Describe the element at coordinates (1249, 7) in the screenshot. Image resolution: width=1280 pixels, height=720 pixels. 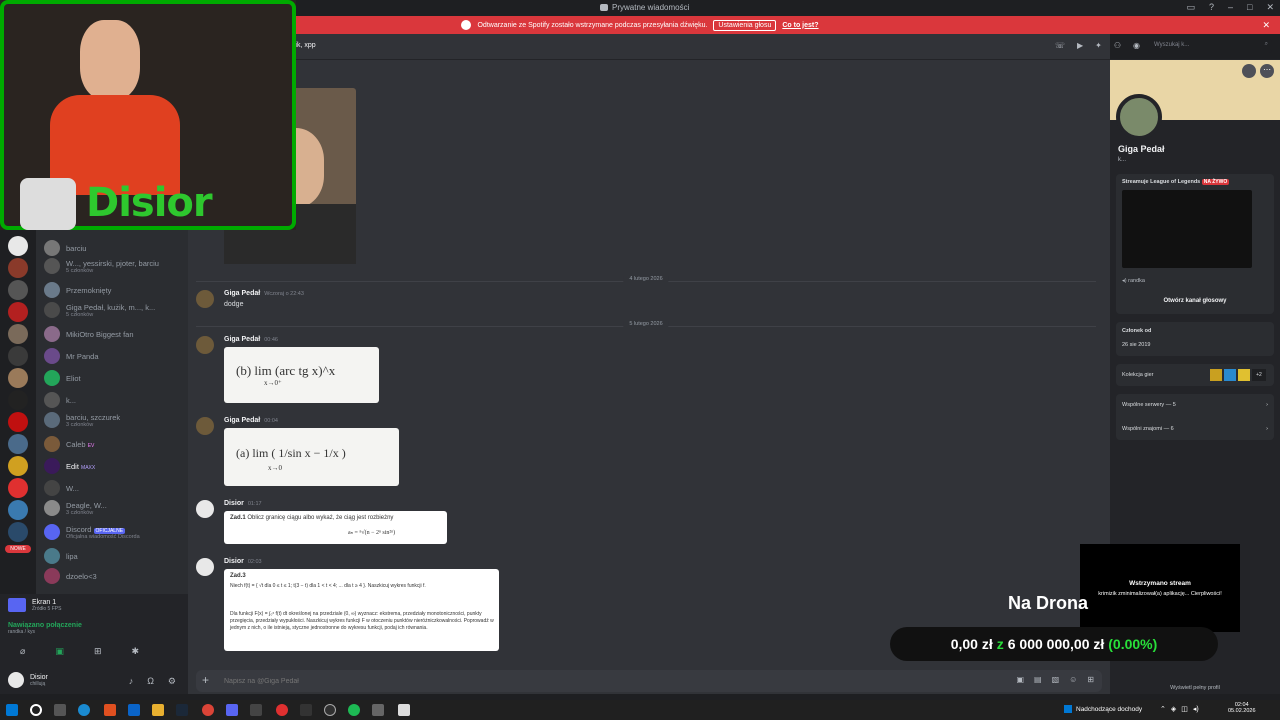
I see `maximize-button: □` at that location.